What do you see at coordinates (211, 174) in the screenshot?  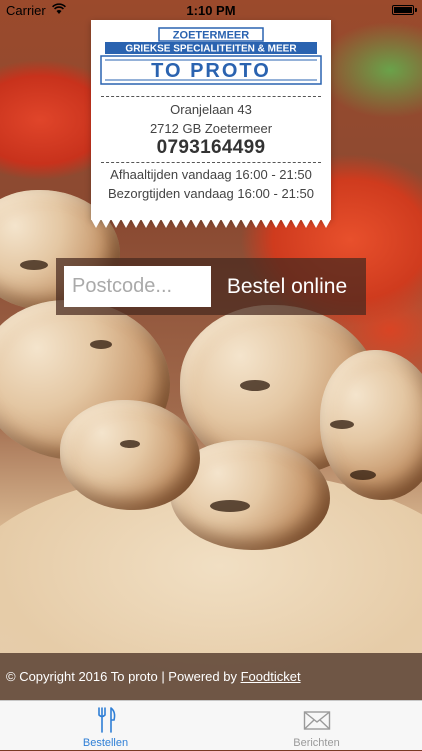 I see `pickup-times: Afhaaltijden vandaag 16:00 - 21:50` at bounding box center [211, 174].